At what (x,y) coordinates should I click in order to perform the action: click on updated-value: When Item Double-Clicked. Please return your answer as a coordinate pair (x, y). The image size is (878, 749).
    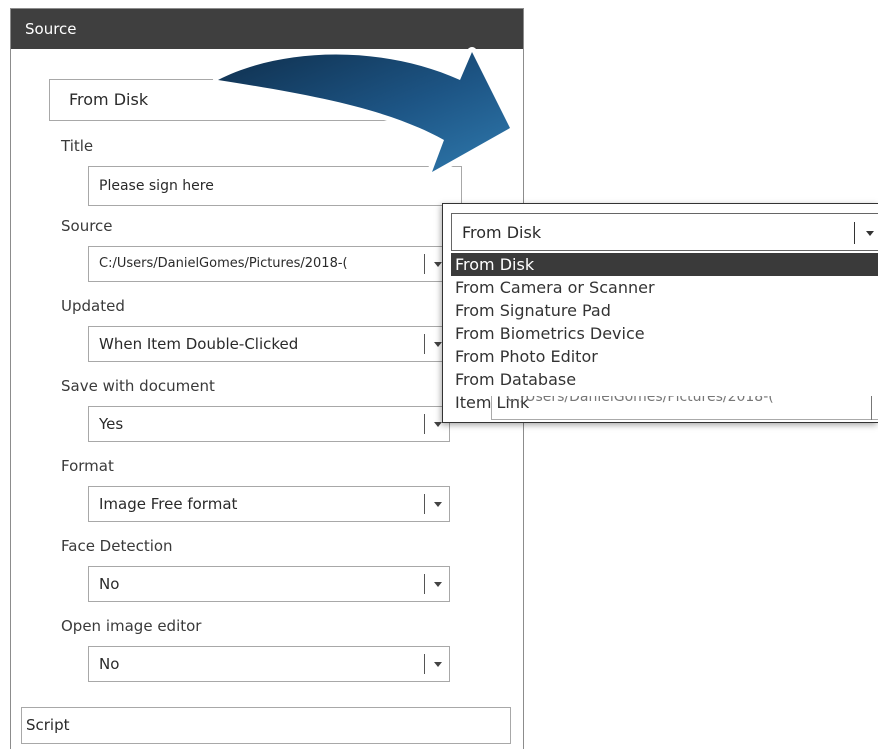
    Looking at the image, I should click on (199, 344).